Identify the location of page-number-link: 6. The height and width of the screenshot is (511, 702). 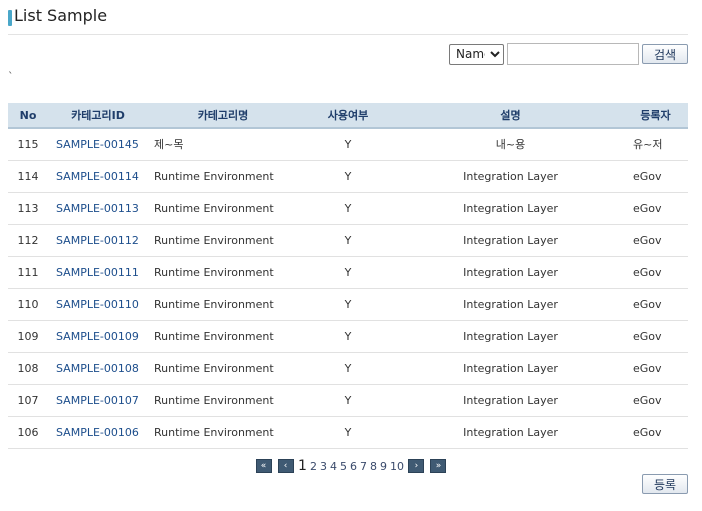
(353, 466).